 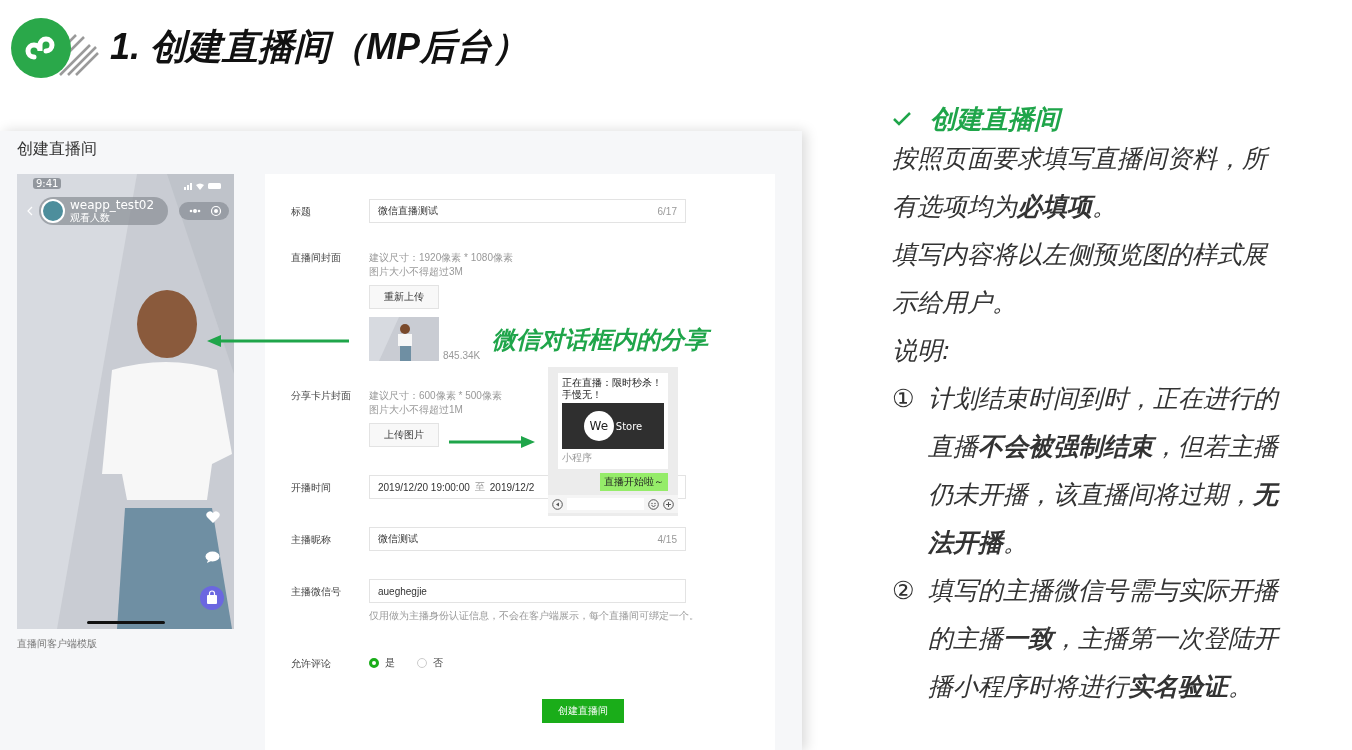 What do you see at coordinates (424, 487) in the screenshot?
I see `start-time: 2019/12/20 19:00:00` at bounding box center [424, 487].